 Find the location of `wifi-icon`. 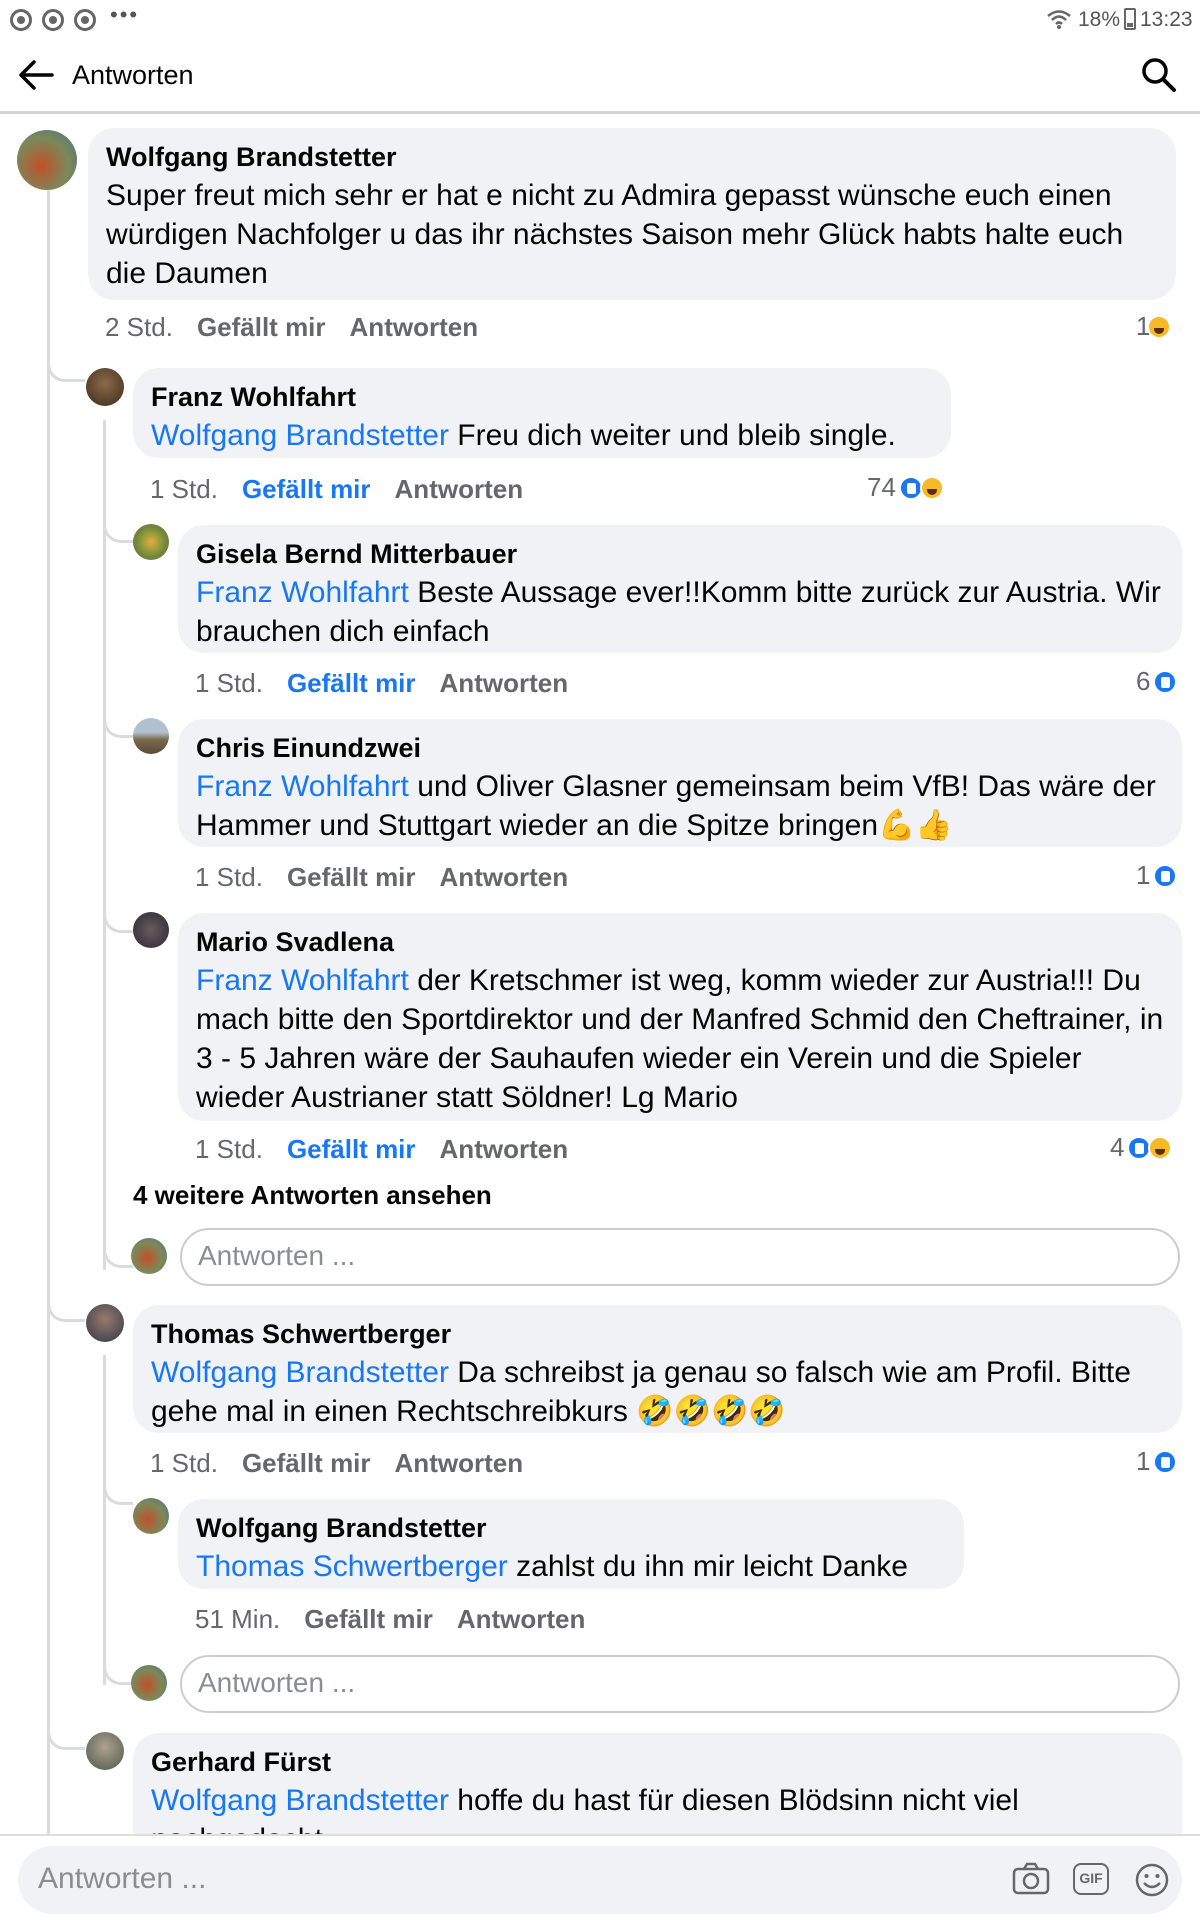

wifi-icon is located at coordinates (1059, 19).